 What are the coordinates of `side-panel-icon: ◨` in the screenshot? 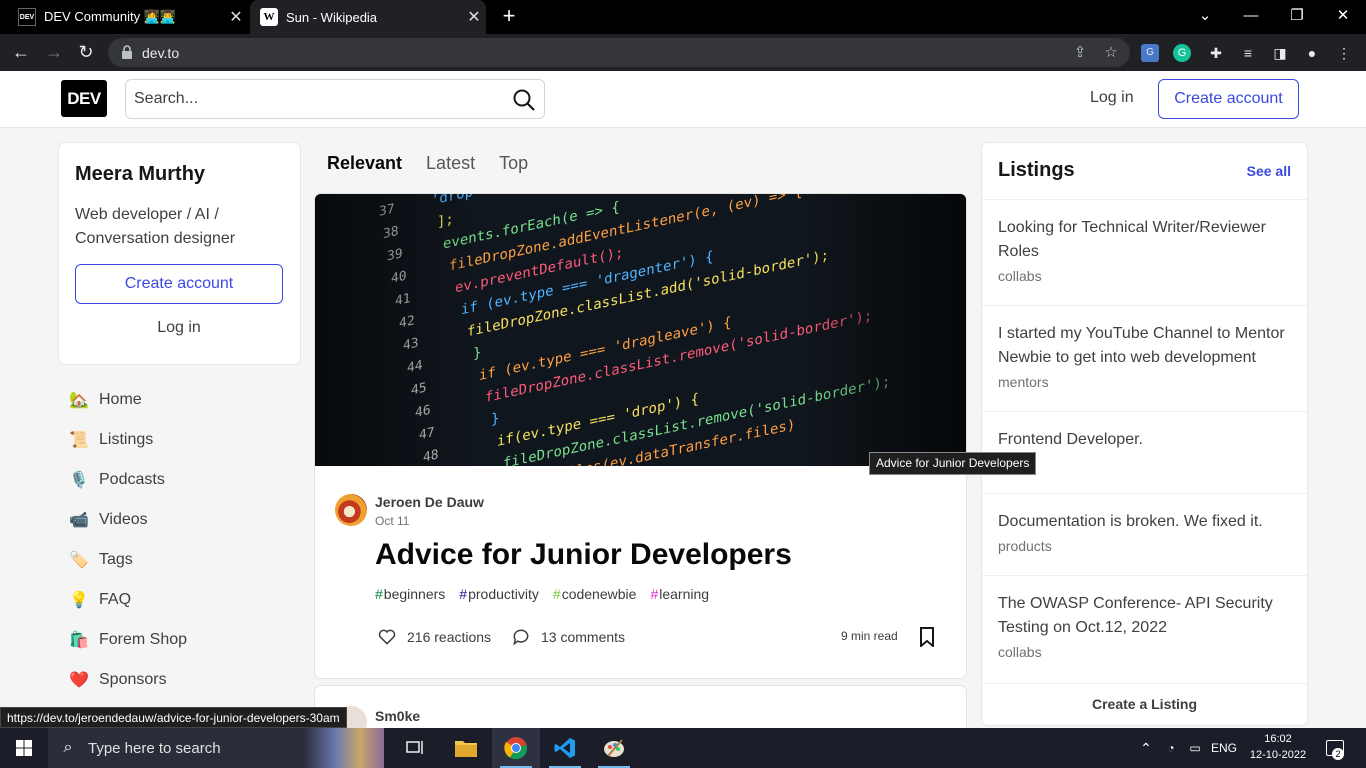 It's located at (1280, 53).